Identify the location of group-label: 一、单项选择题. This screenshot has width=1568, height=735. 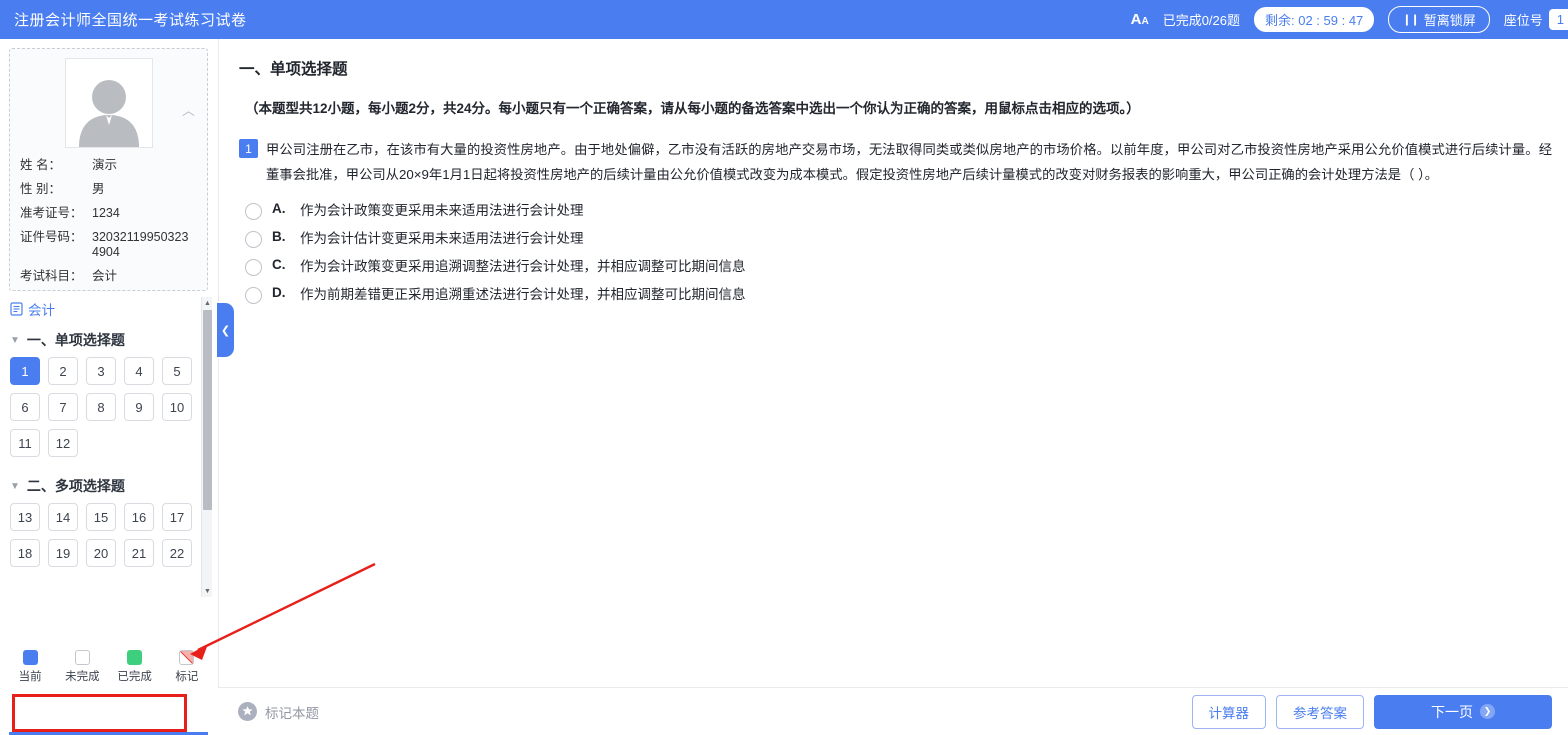
(75, 340).